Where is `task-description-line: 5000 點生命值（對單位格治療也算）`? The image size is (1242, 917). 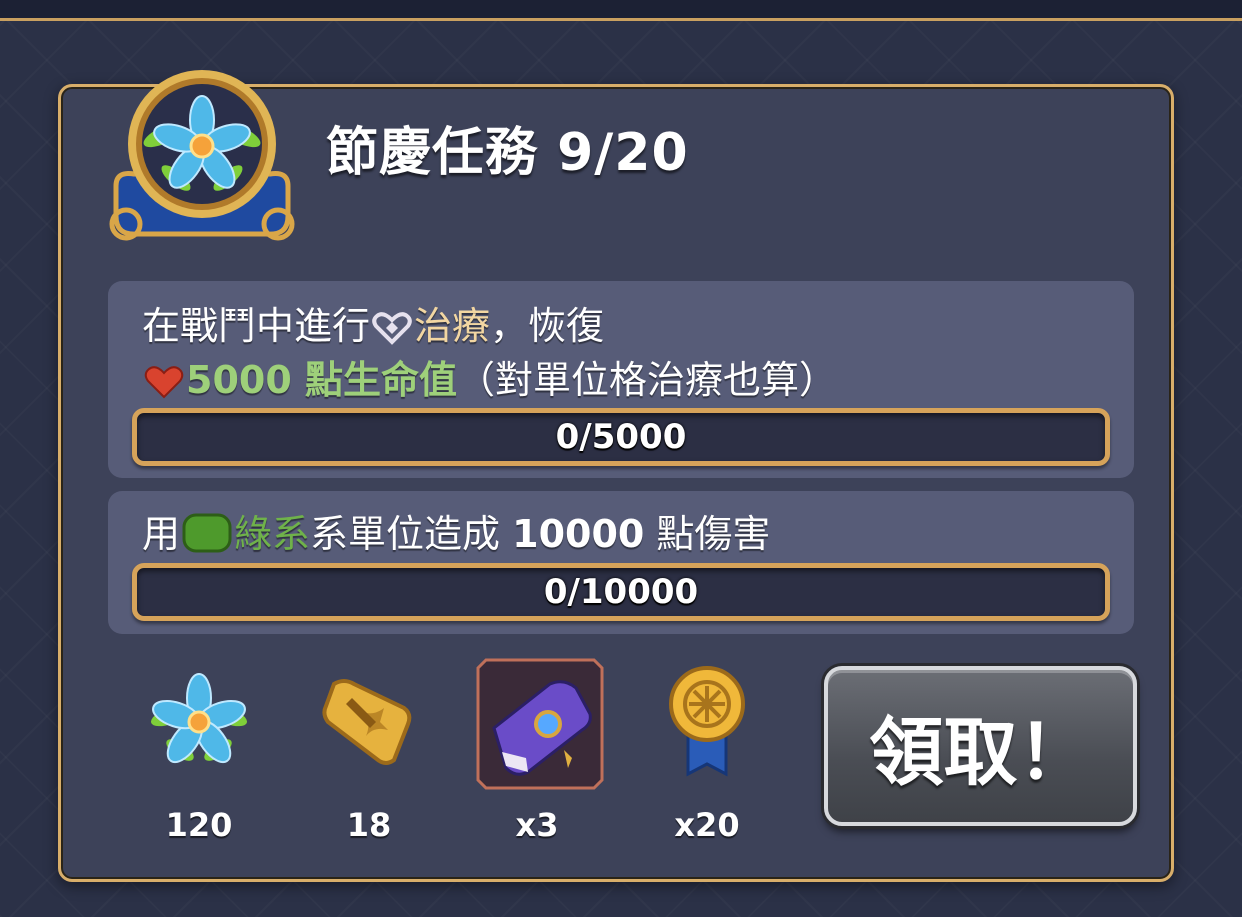
task-description-line: 5000 點生命值（對單位格治療也算） is located at coordinates (489, 378).